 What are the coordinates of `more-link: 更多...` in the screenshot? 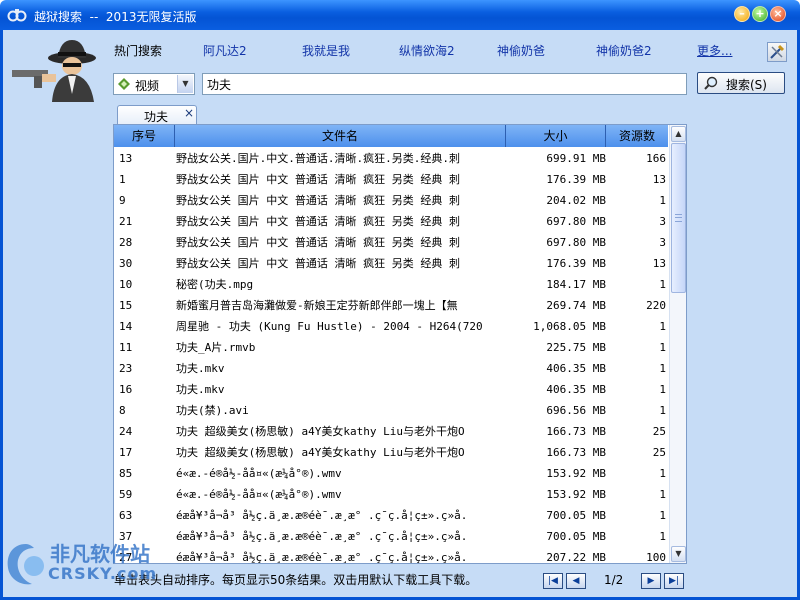 It's located at (714, 50).